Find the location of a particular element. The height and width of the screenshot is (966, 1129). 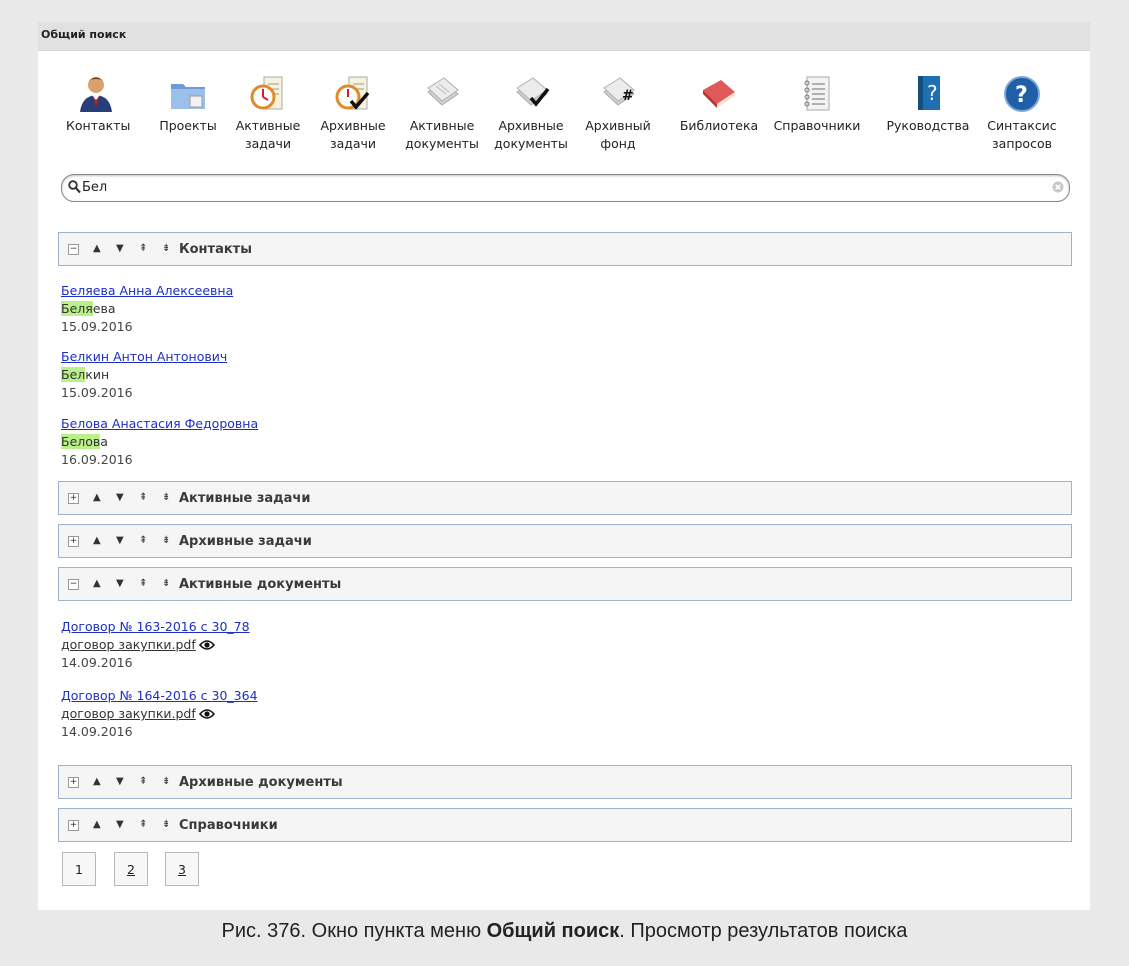

toolbar-item-projects: Проекты is located at coordinates (188, 104).